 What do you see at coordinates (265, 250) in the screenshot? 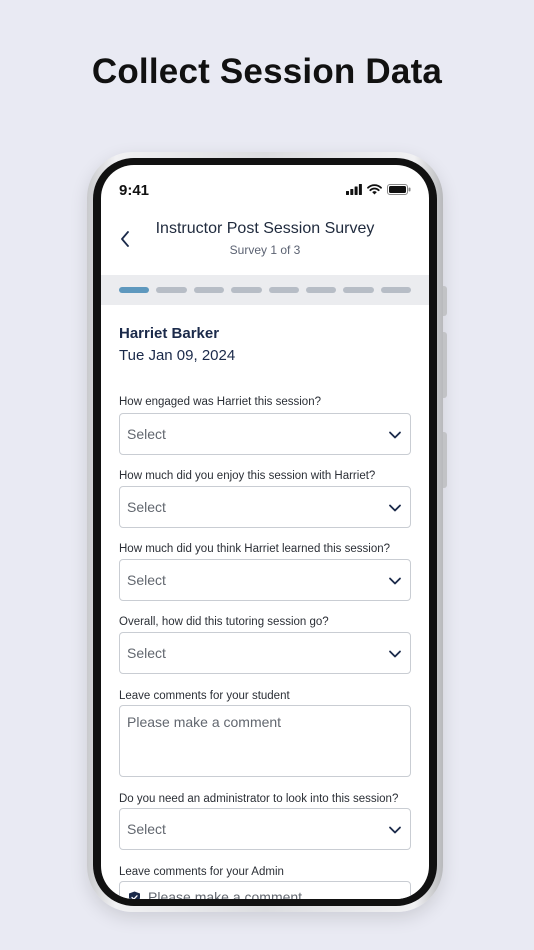
I see `survey-progress-text: Survey 1 of 3` at bounding box center [265, 250].